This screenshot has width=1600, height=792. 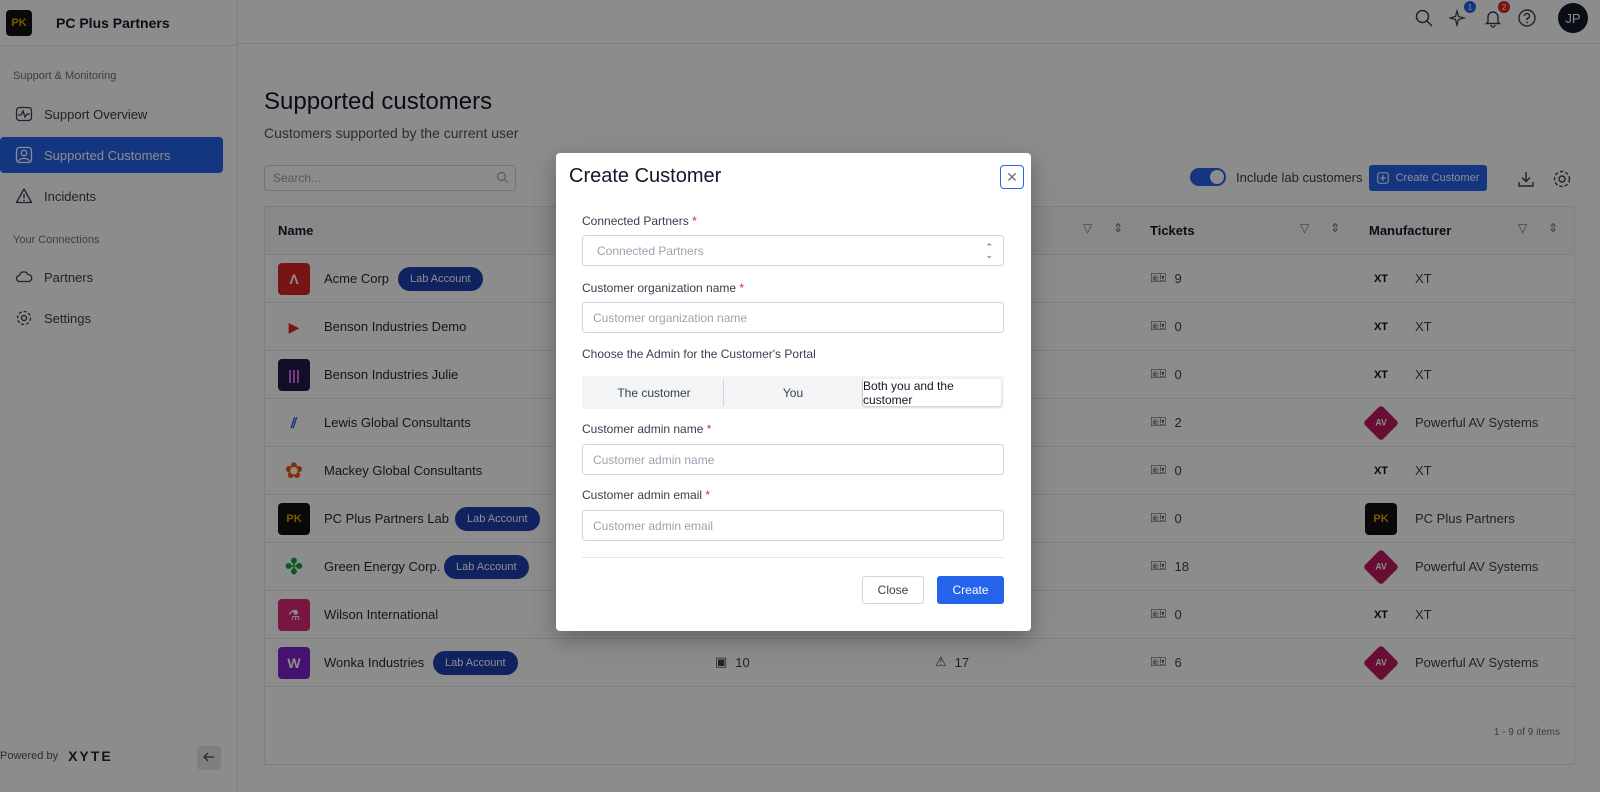 I want to click on admin-option-customer: The customer, so click(x=654, y=392).